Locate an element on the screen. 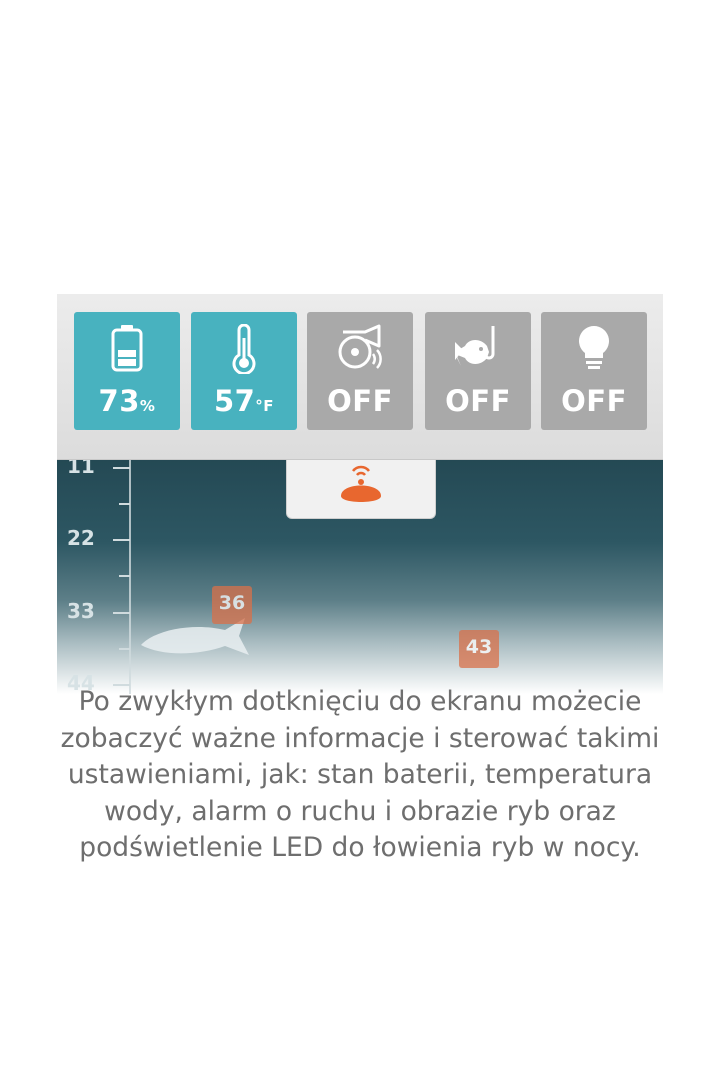 This screenshot has width=720, height=1080. sonar-device-tab is located at coordinates (361, 489).